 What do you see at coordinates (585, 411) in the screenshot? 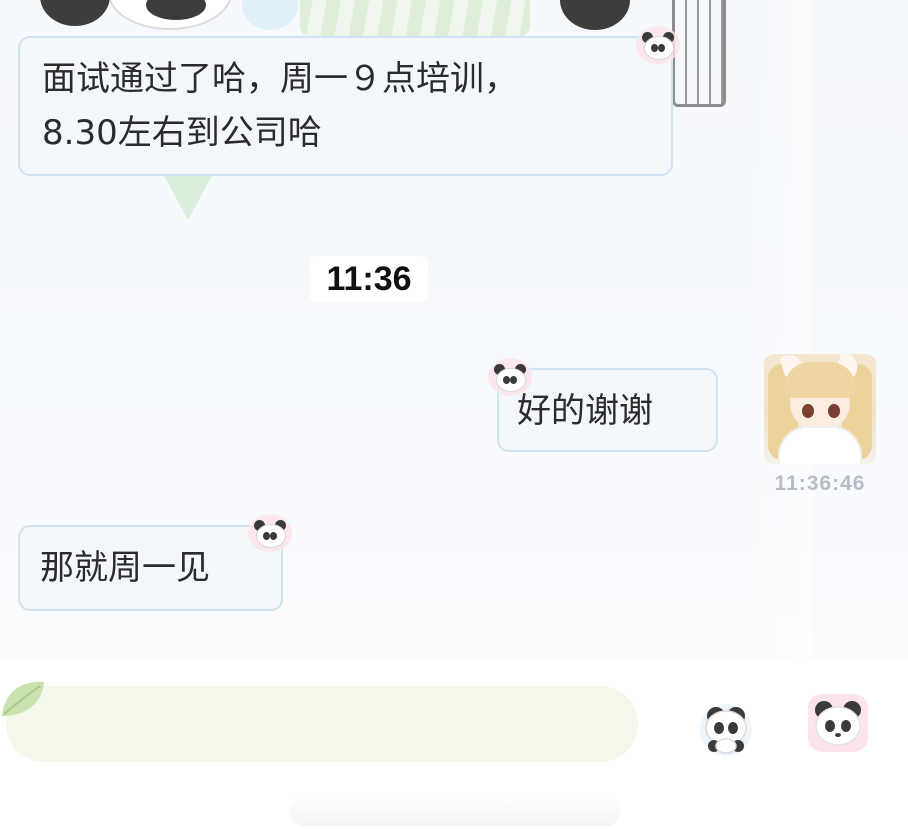
I see `message-text: 好的谢谢` at bounding box center [585, 411].